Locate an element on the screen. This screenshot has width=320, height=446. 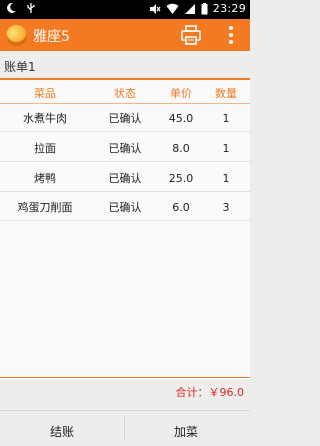
usb-icon is located at coordinates (31, 8).